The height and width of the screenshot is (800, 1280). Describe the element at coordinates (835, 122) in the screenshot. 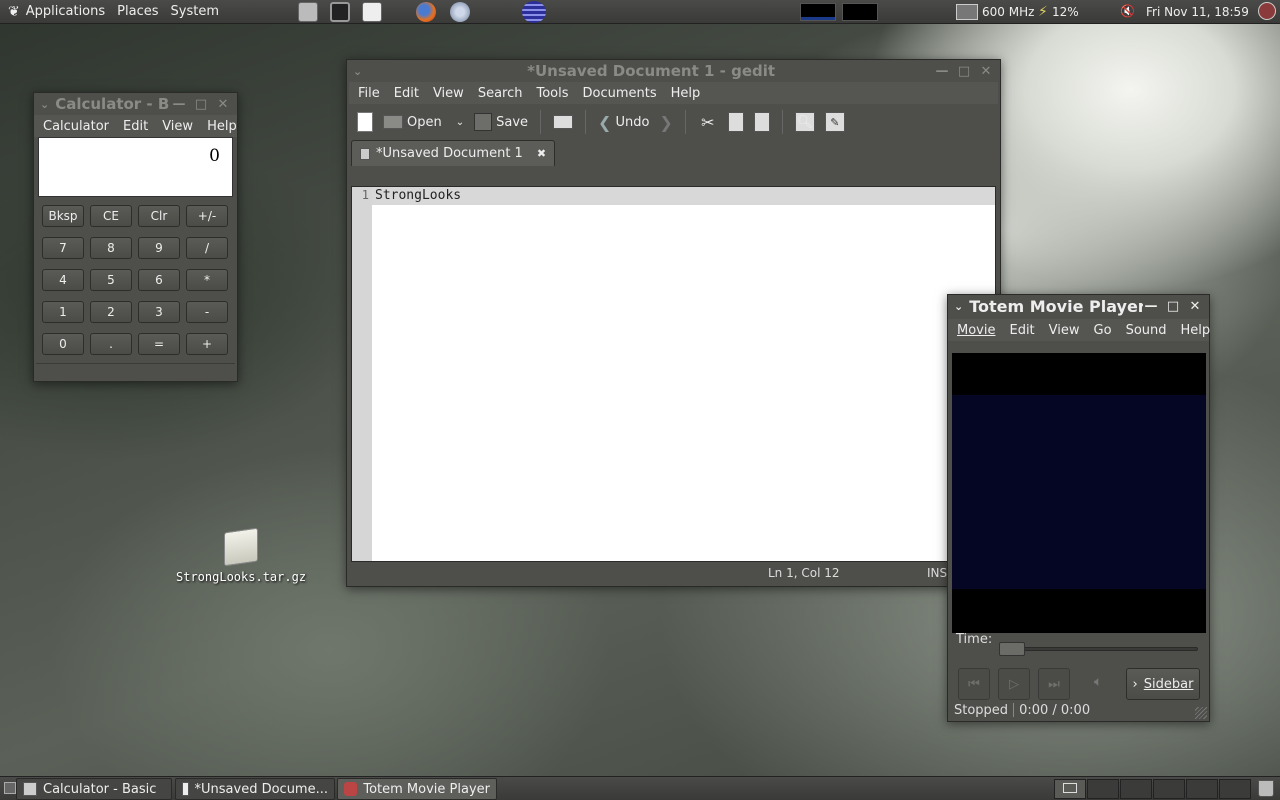

I see `find-replace-button: ✎` at that location.